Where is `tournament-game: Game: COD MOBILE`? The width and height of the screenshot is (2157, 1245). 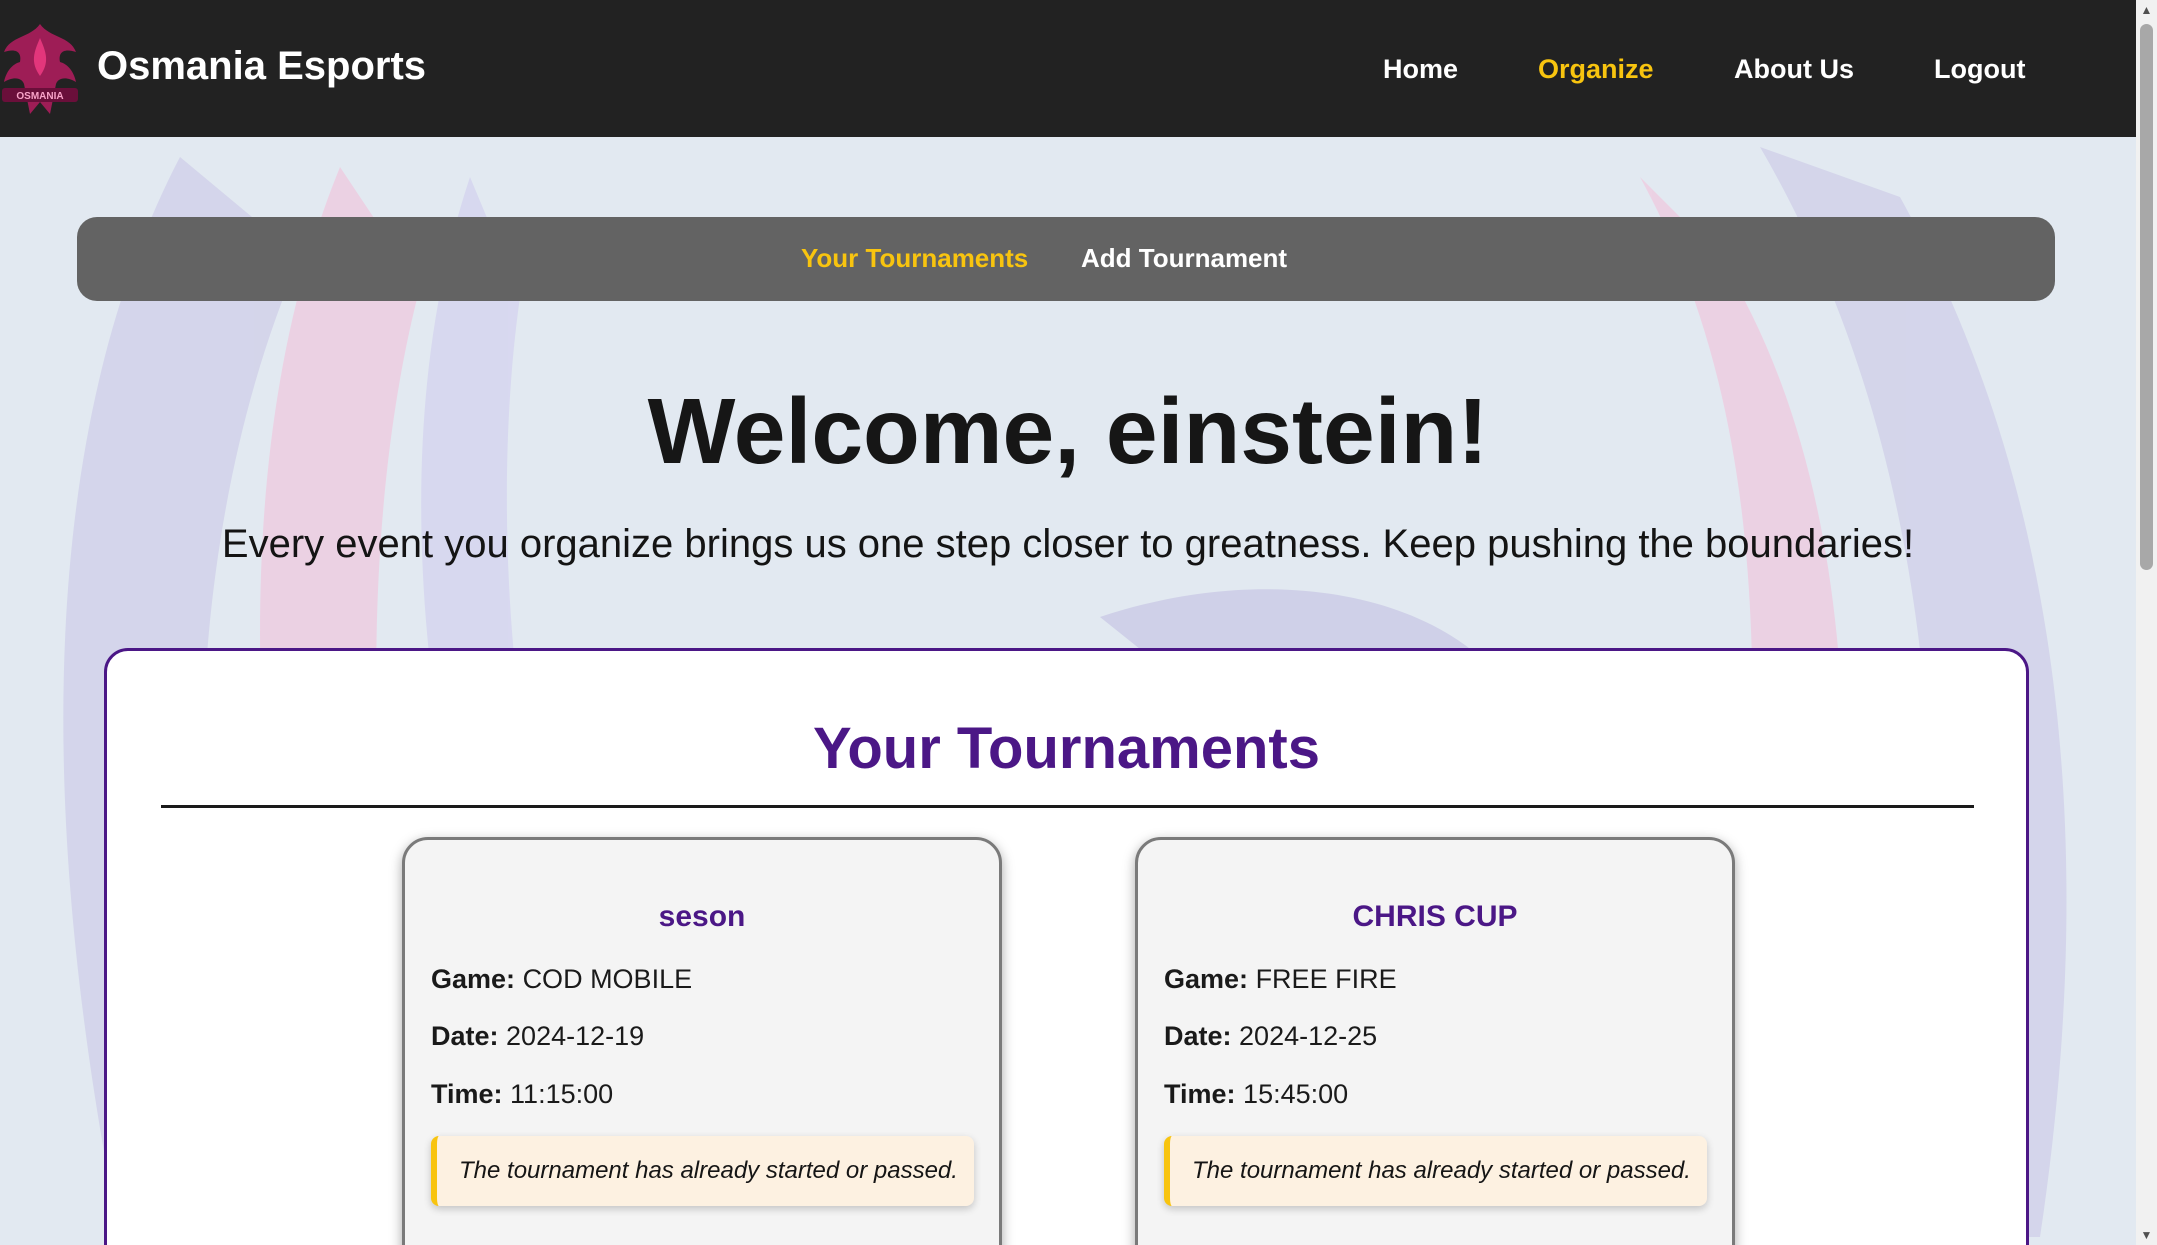
tournament-game: Game: COD MOBILE is located at coordinates (561, 979).